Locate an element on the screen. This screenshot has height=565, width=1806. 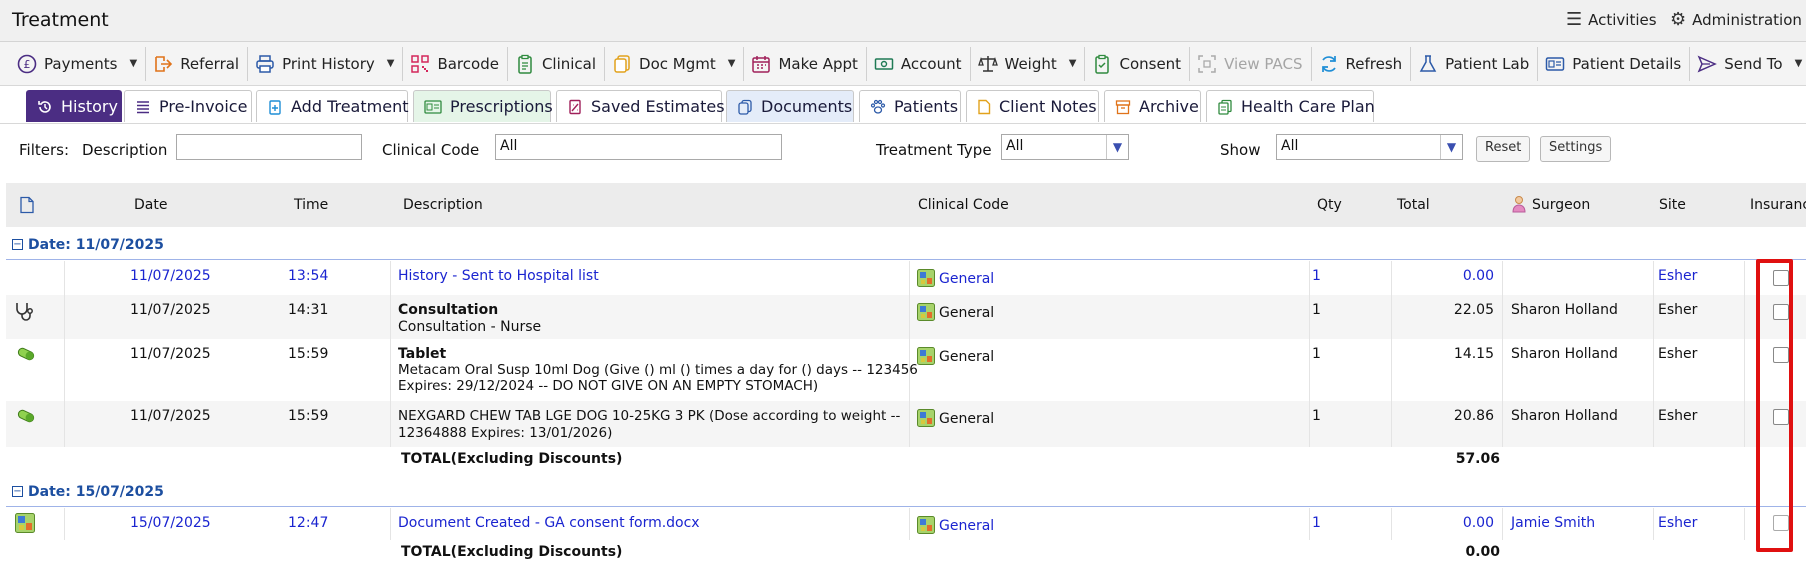
print-history-button: Print History ▼ is located at coordinates (326, 63).